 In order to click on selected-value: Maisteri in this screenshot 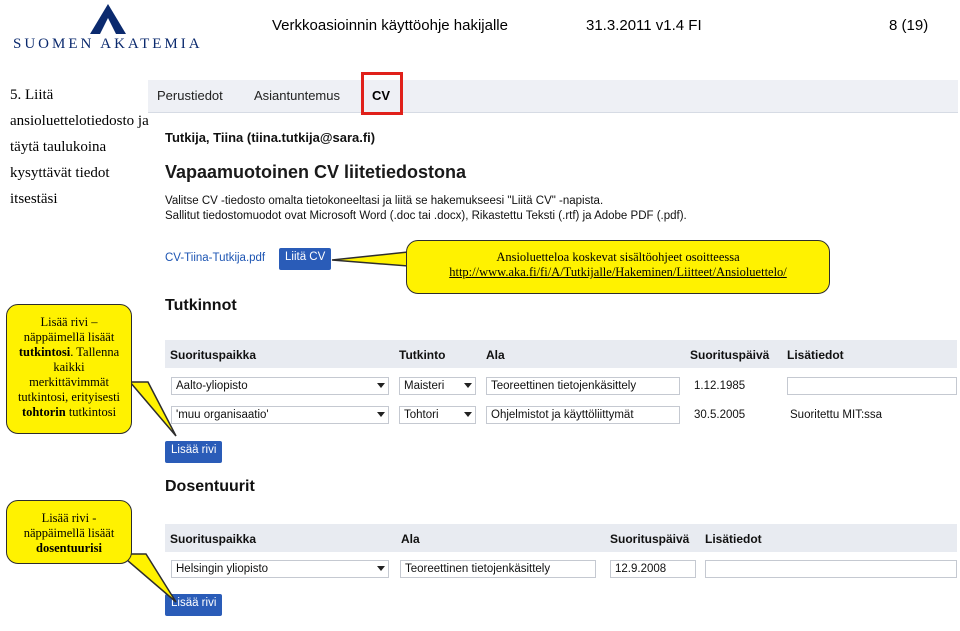, I will do `click(424, 386)`.